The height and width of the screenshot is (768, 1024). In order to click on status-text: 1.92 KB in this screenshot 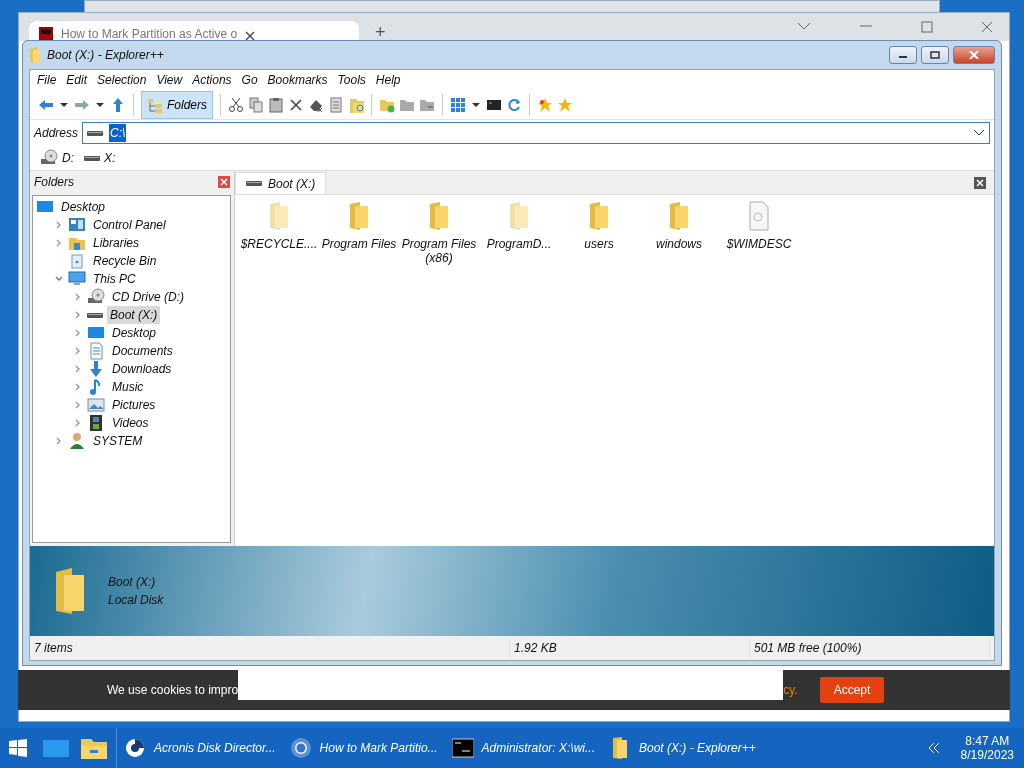, I will do `click(630, 648)`.